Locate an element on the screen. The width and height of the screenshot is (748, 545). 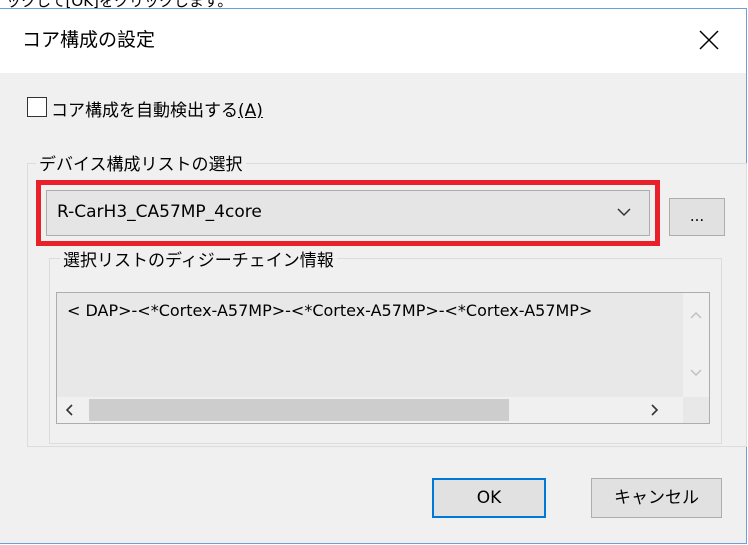
annotation-highlight-box is located at coordinates (348, 213).